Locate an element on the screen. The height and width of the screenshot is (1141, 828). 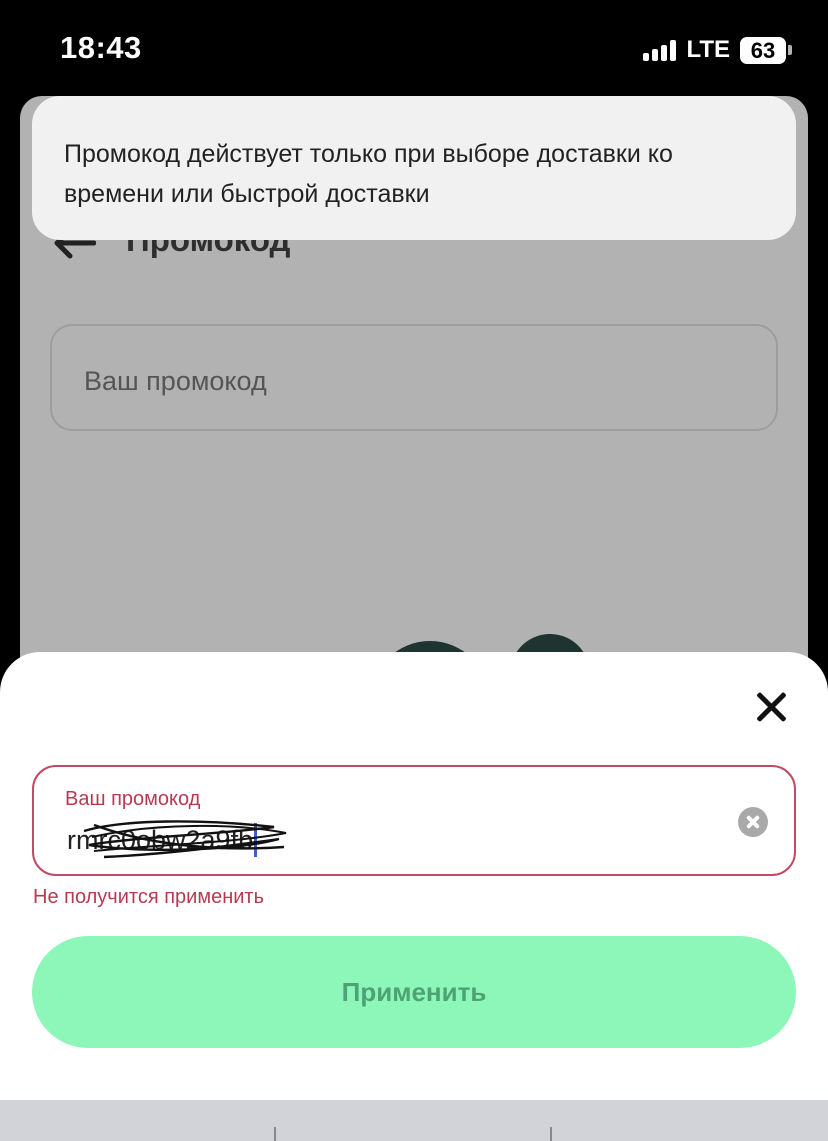
network-label: LTE is located at coordinates (708, 49).